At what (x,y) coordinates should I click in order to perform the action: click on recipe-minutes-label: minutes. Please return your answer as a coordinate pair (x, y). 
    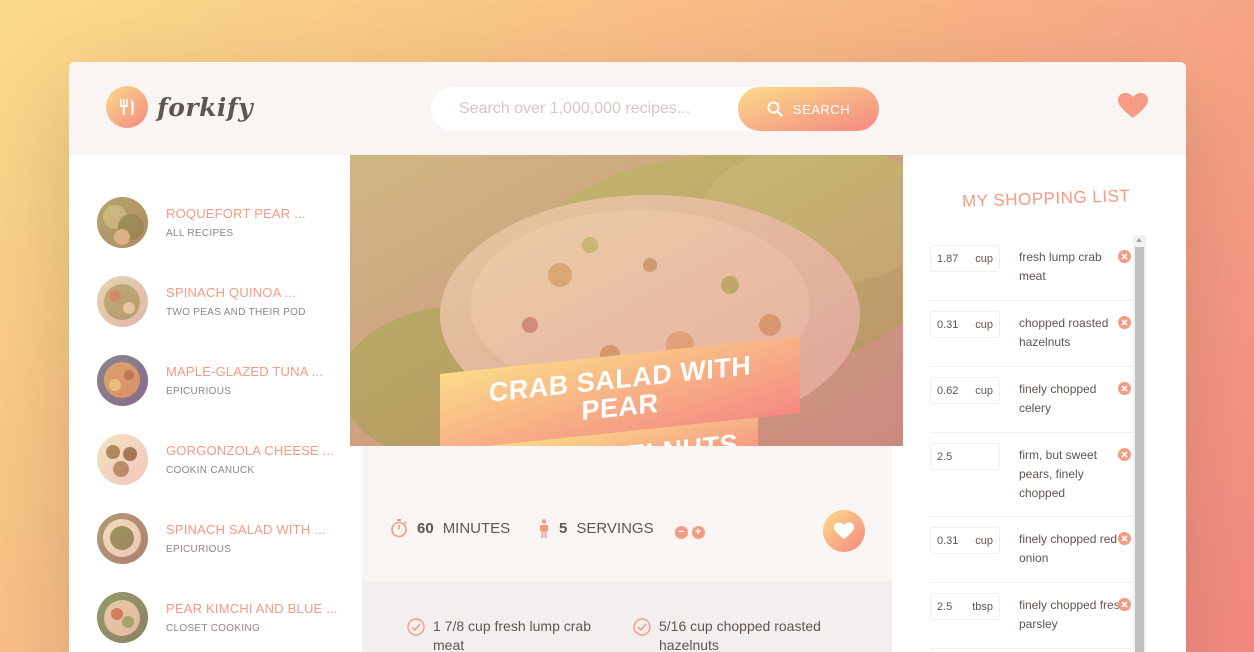
    Looking at the image, I should click on (476, 528).